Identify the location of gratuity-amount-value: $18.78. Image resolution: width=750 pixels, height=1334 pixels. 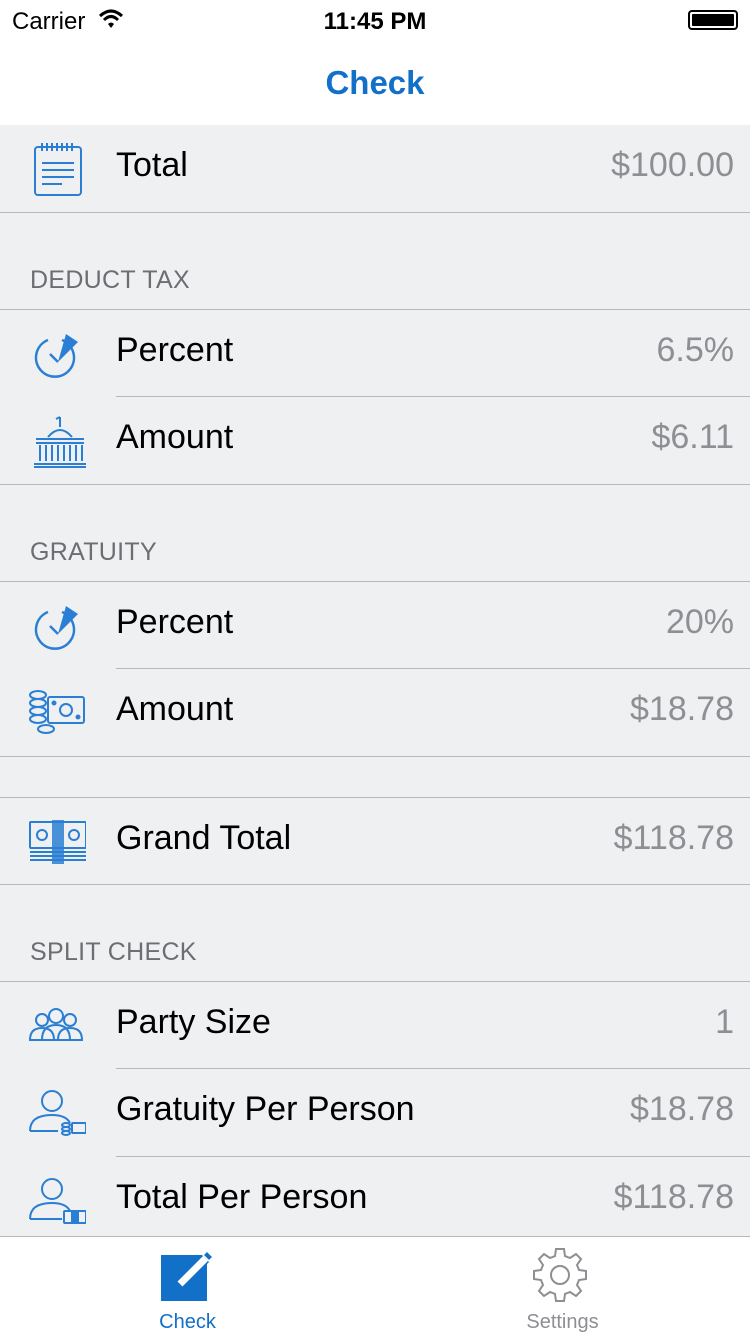
(682, 709).